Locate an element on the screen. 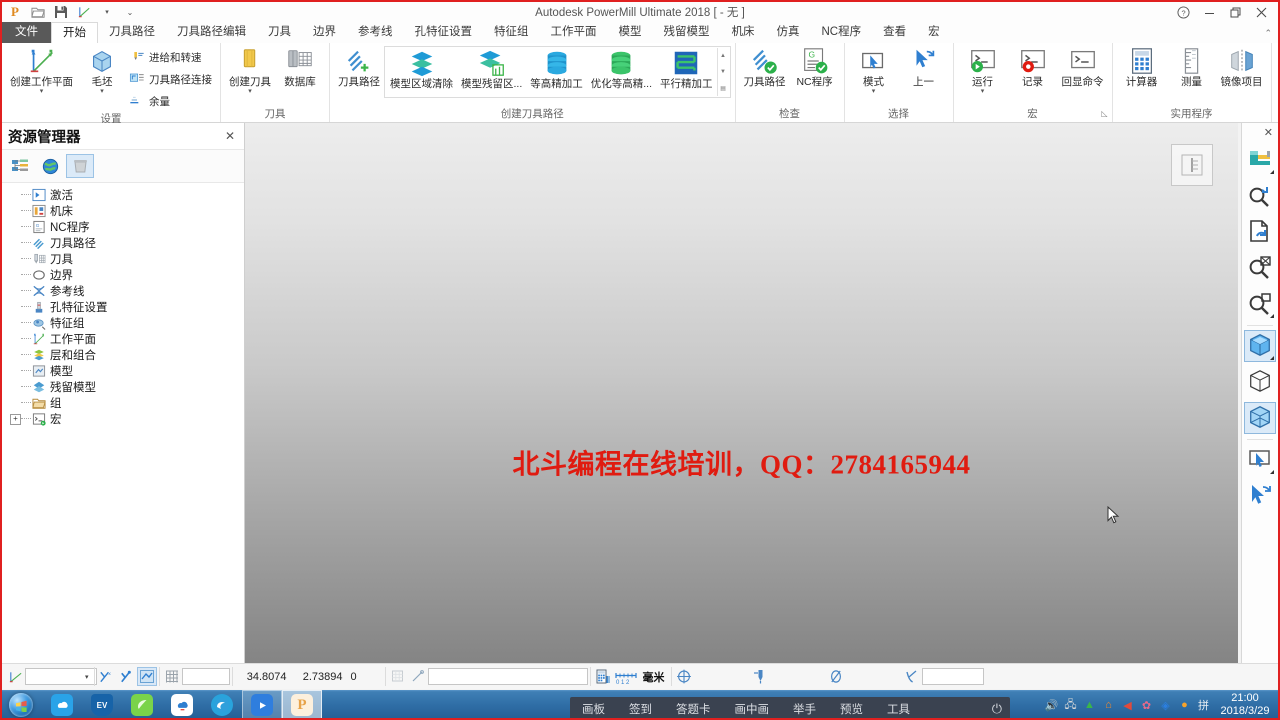  ribbon-button-workplane: 创建工作平面 ▾ is located at coordinates (41, 70).